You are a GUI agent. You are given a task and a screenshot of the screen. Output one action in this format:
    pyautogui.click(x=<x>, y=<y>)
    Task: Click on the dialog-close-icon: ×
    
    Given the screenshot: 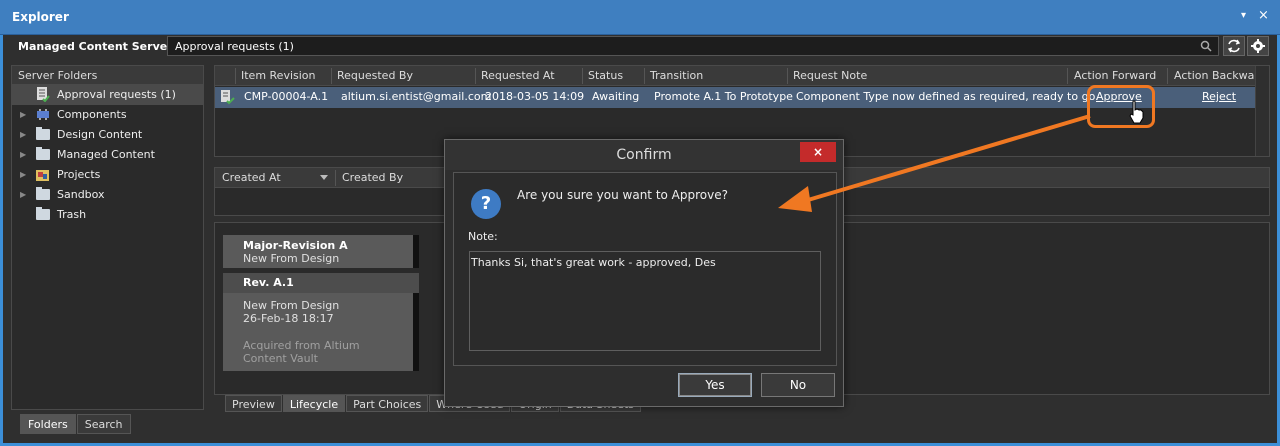 What is the action you would take?
    pyautogui.click(x=818, y=152)
    